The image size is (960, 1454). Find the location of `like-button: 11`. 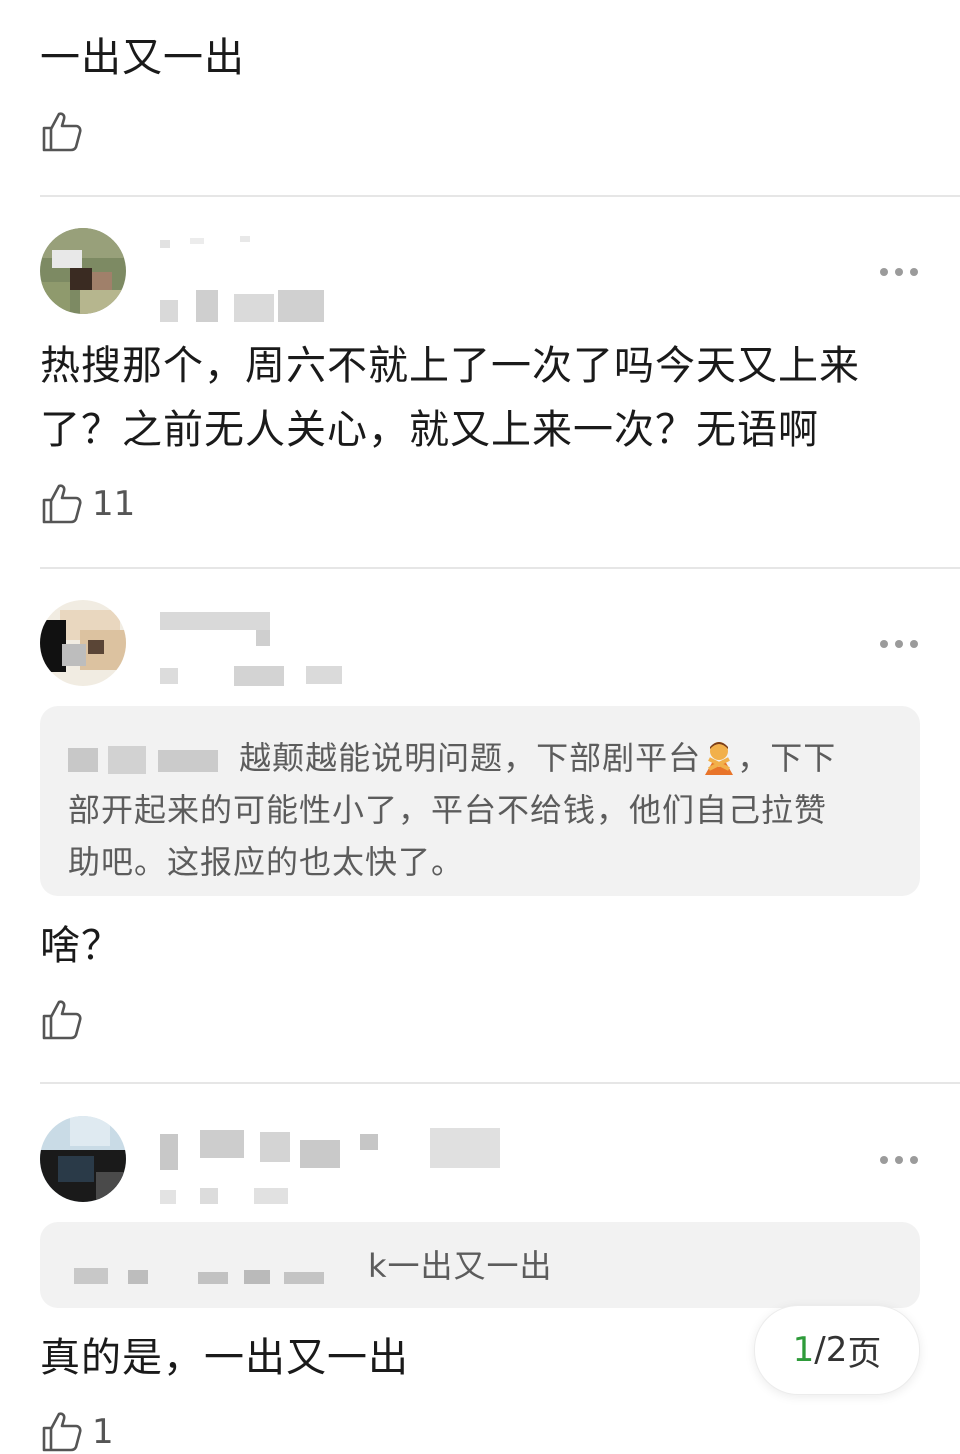

like-button: 11 is located at coordinates (87, 504).